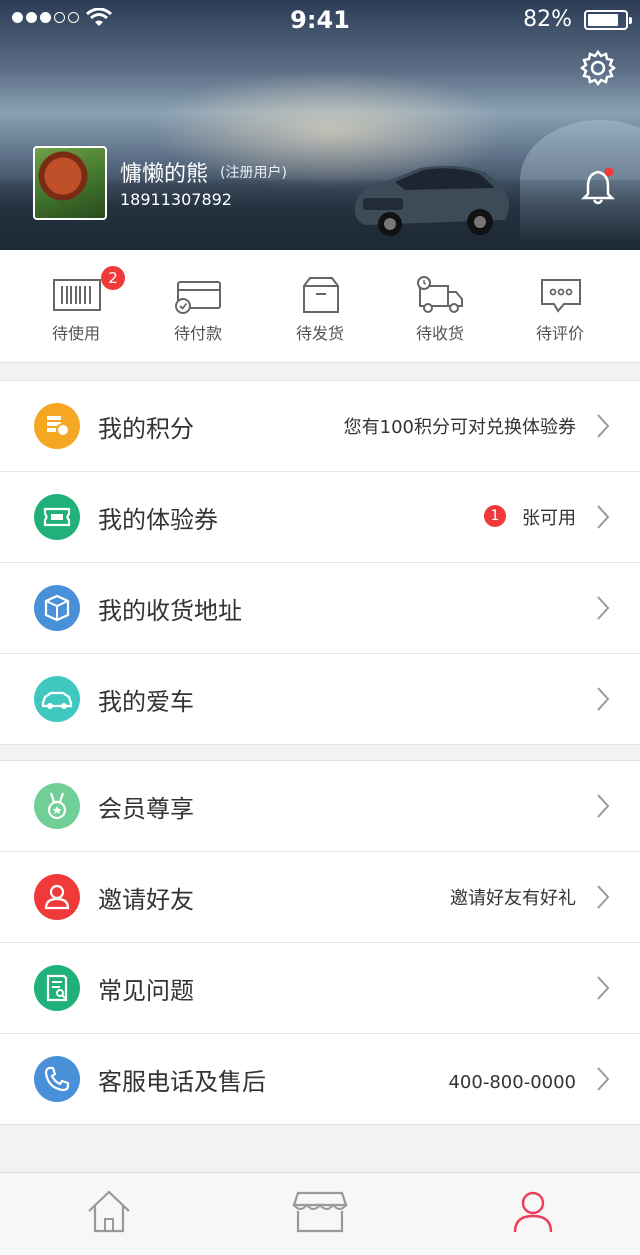 The width and height of the screenshot is (640, 1255). I want to click on order-status-bar: 待使用 待付款 待发货 待收货 待评价, so click(320, 306).